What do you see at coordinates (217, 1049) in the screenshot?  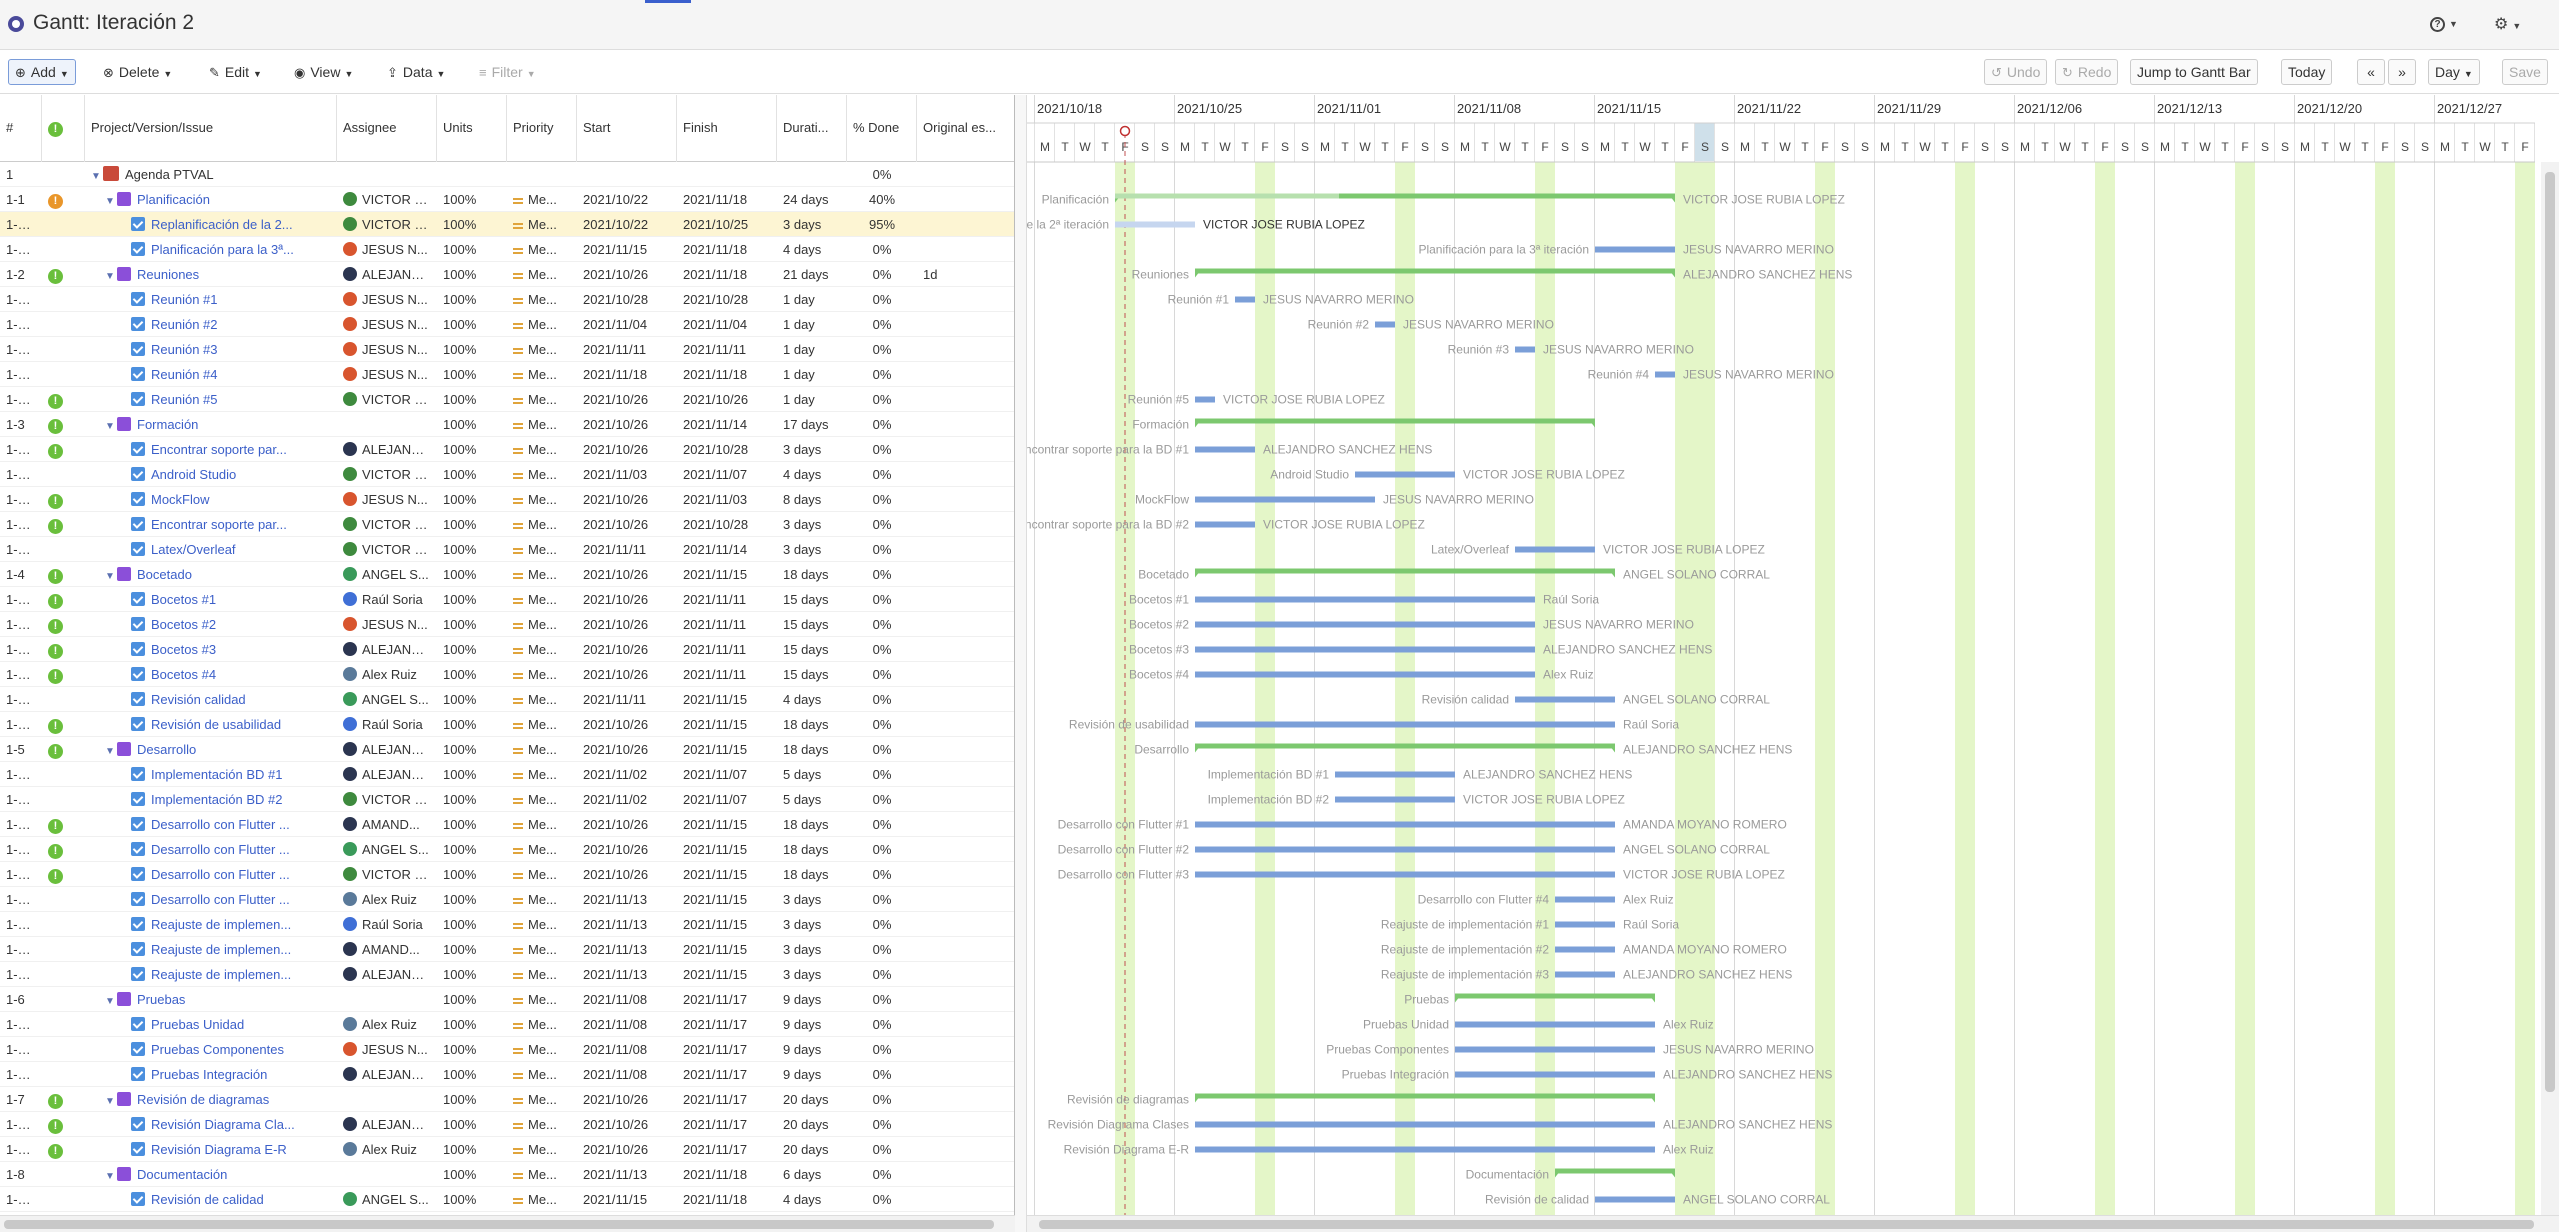 I see `row-name: Pruebas Componentes` at bounding box center [217, 1049].